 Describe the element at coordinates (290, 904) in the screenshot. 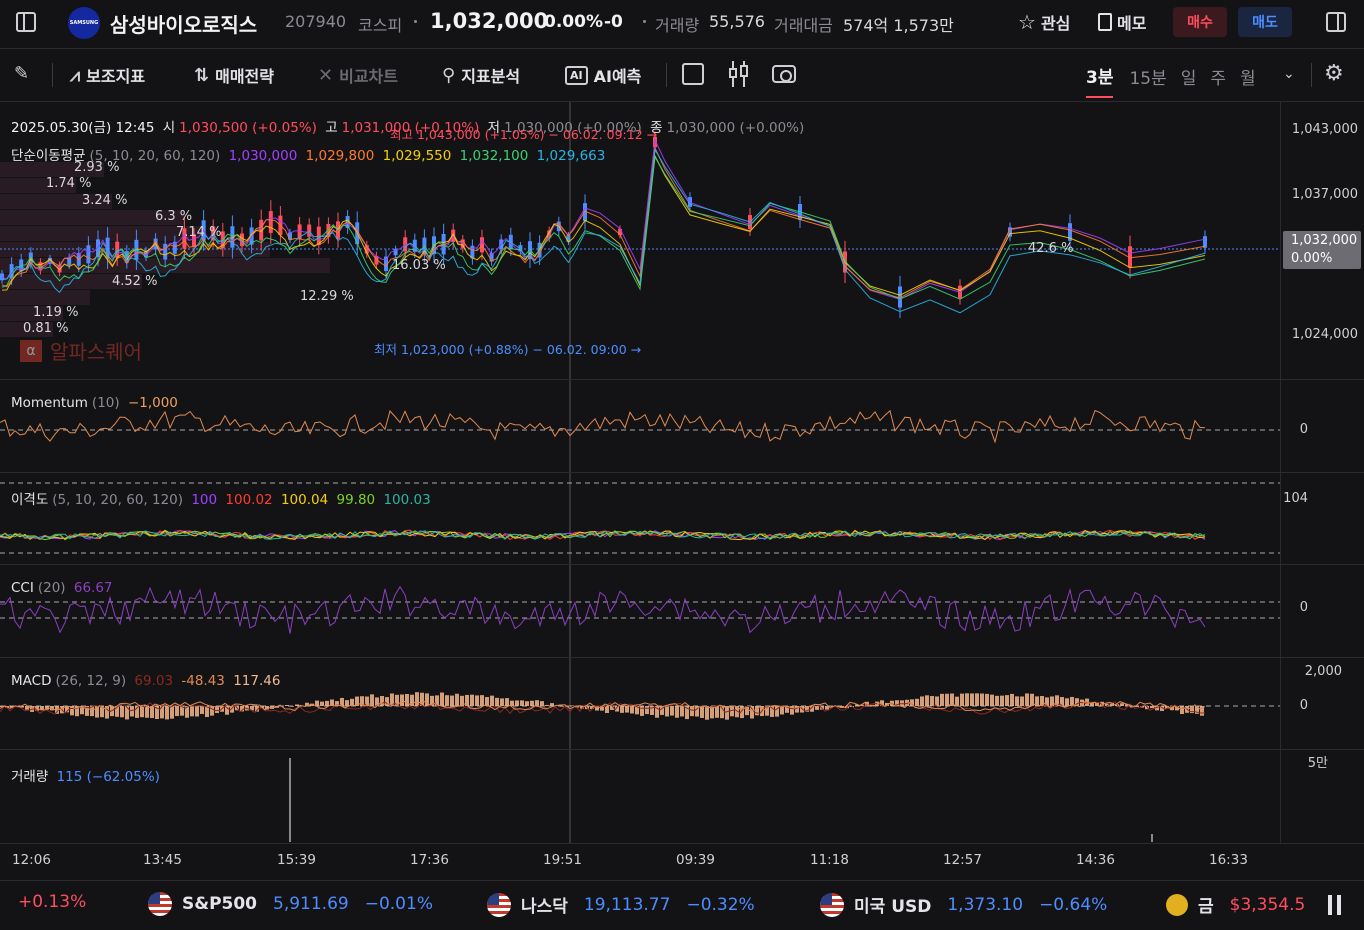

I see `ticker-item: S&P500 5,911.69 −0.01%` at that location.